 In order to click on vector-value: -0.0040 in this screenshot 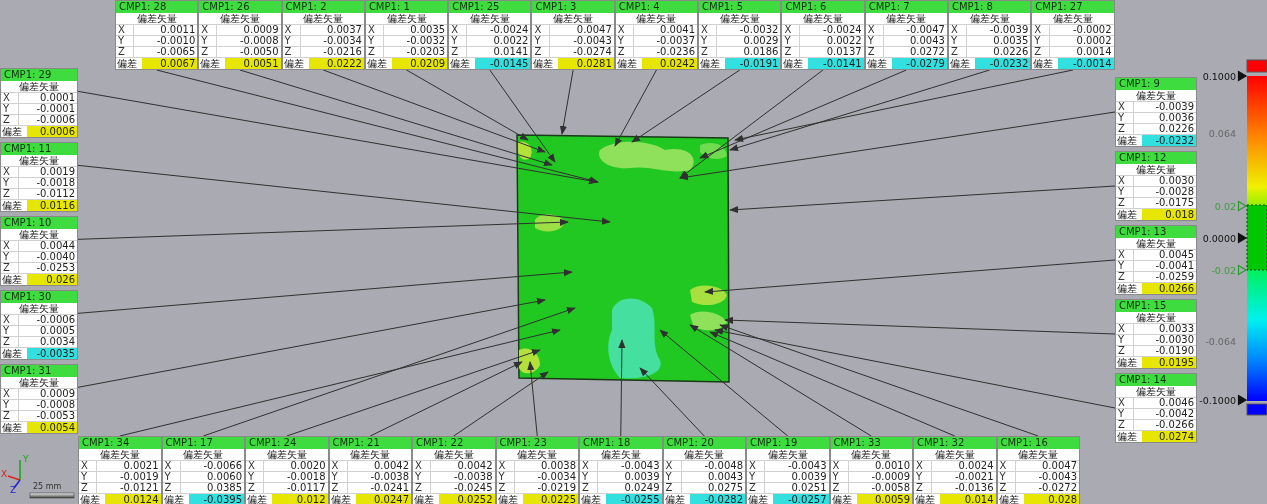, I will do `click(55, 257)`.